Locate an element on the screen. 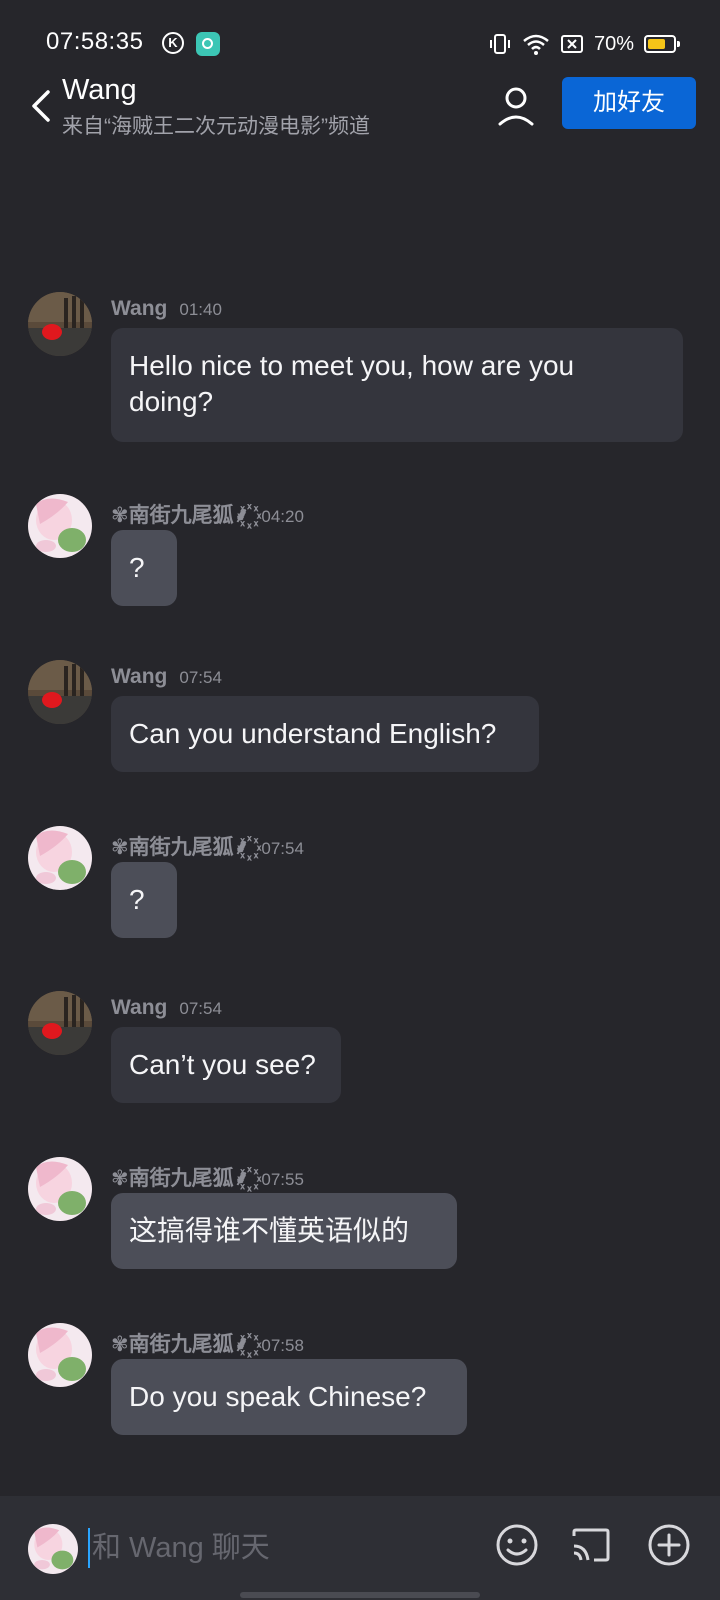  input-avatar is located at coordinates (53, 1549).